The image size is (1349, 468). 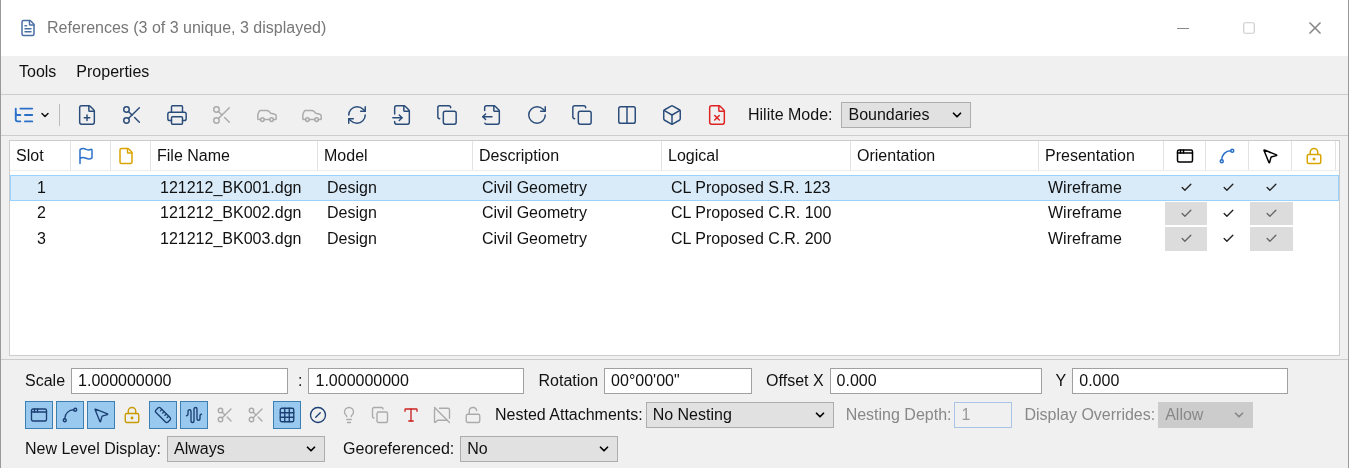 What do you see at coordinates (177, 115) in the screenshot?
I see `printer-icon` at bounding box center [177, 115].